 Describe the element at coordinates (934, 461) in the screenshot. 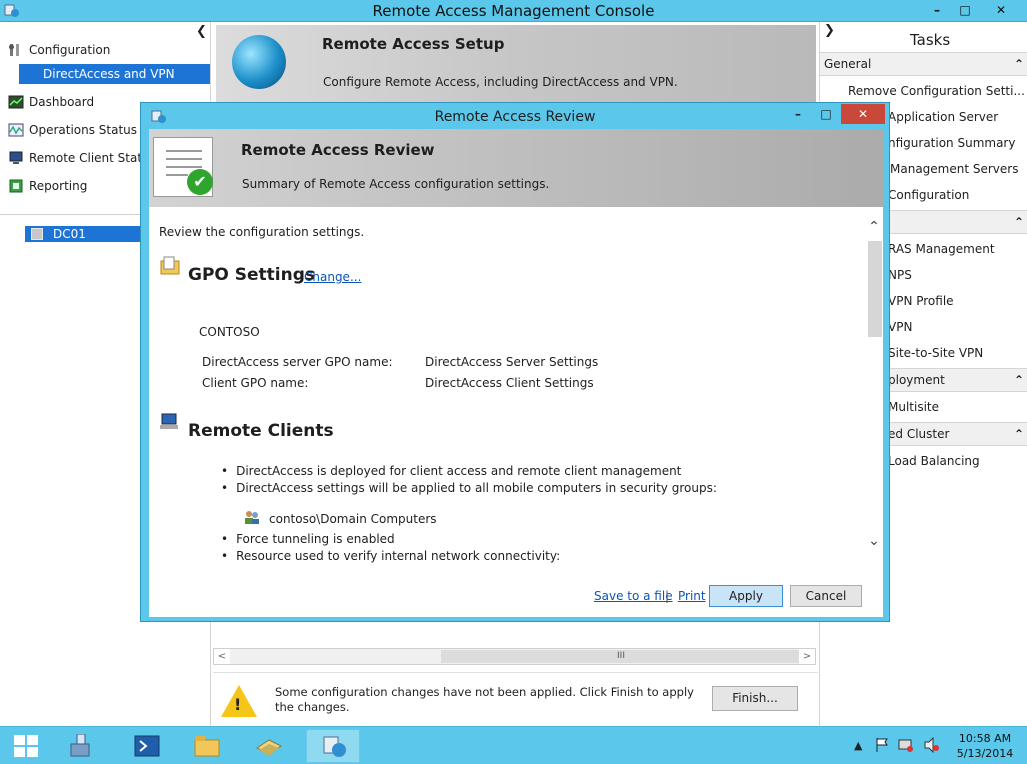

I see `task-link: Load Balancing` at that location.